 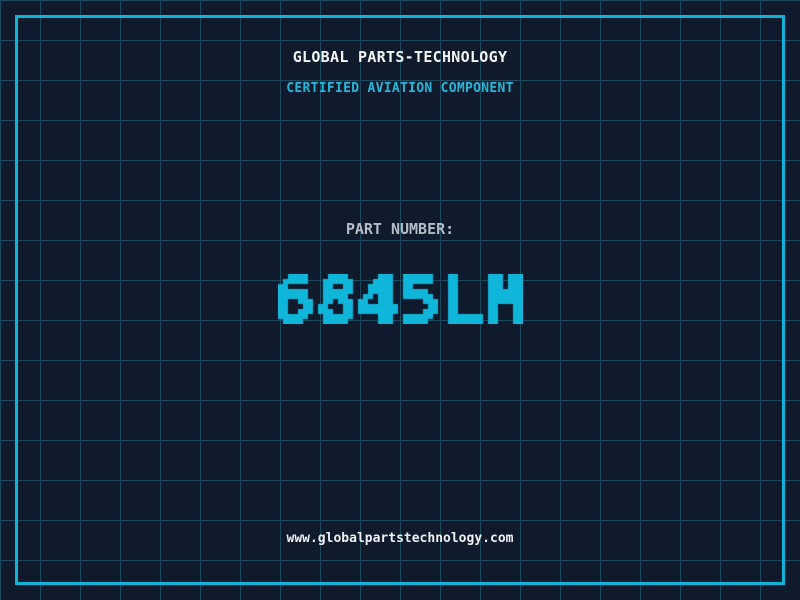 What do you see at coordinates (400, 57) in the screenshot?
I see `company-name: GLOBAL PARTS-TECHNOLOGY` at bounding box center [400, 57].